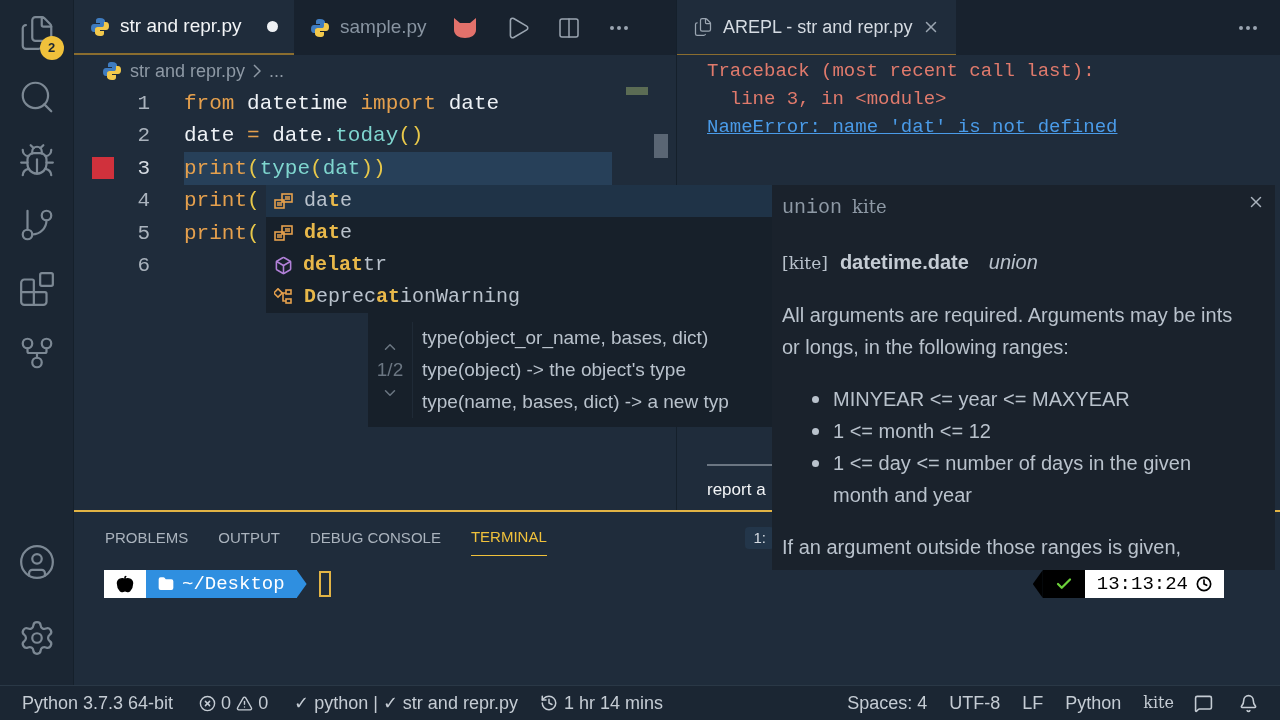 Image resolution: width=1280 pixels, height=720 pixels. I want to click on breadcrumb-file: str and repr.py, so click(188, 71).